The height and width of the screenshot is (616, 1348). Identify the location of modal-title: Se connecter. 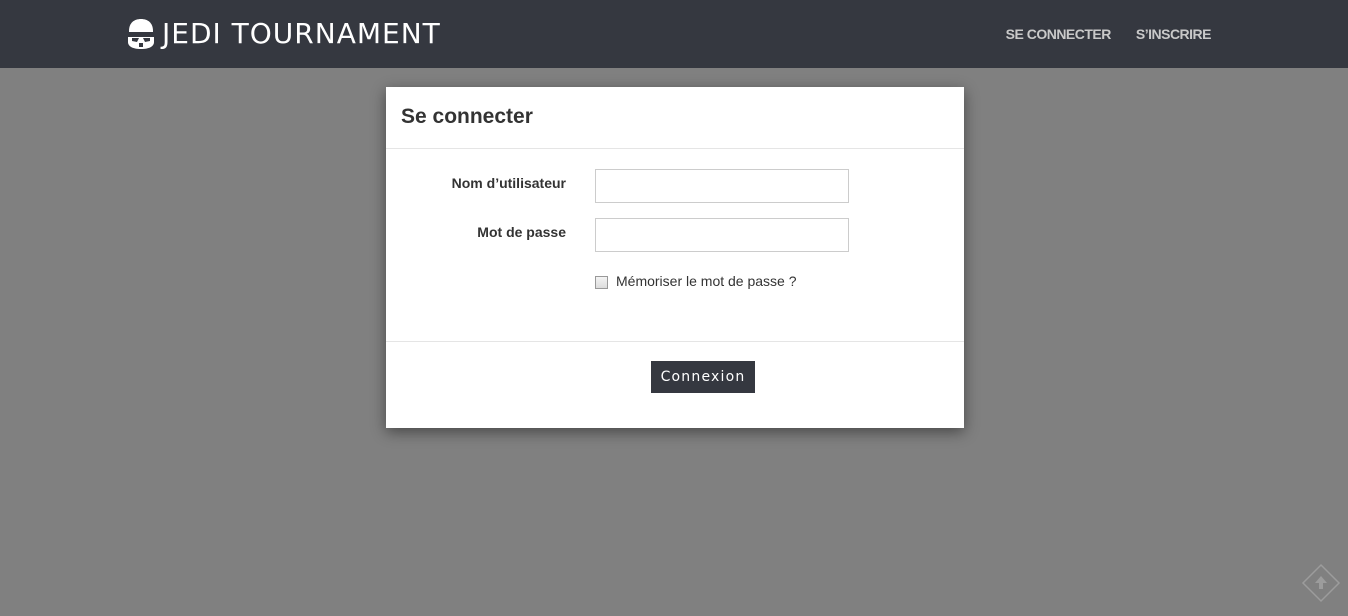
(467, 116).